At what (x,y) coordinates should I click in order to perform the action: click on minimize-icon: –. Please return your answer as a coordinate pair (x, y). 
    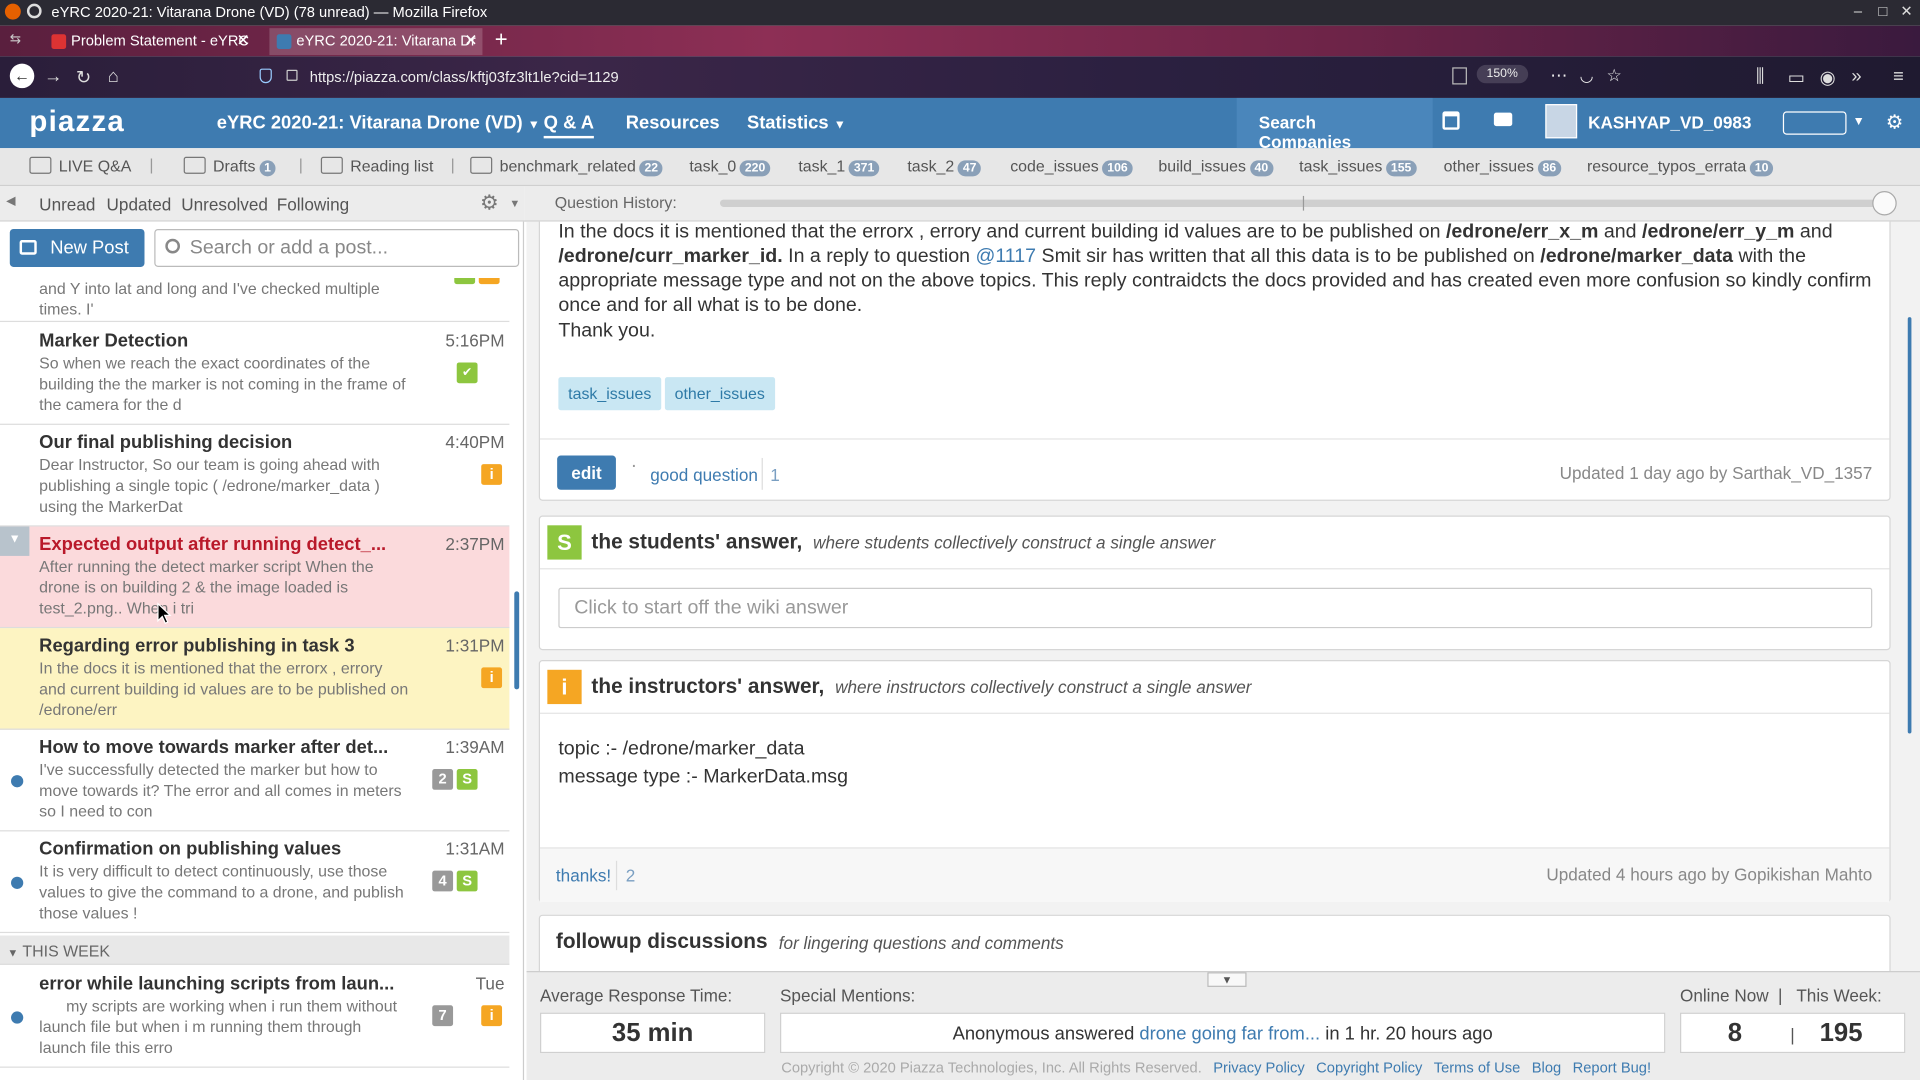
    Looking at the image, I should click on (1858, 10).